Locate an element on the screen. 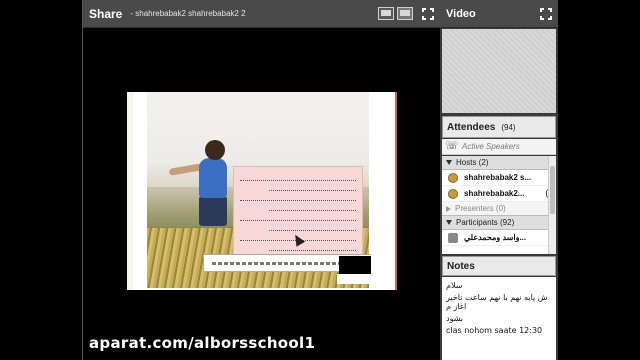 Image resolution: width=640 pixels, height=360 pixels. participants-group: Participants (92) is located at coordinates (499, 223).